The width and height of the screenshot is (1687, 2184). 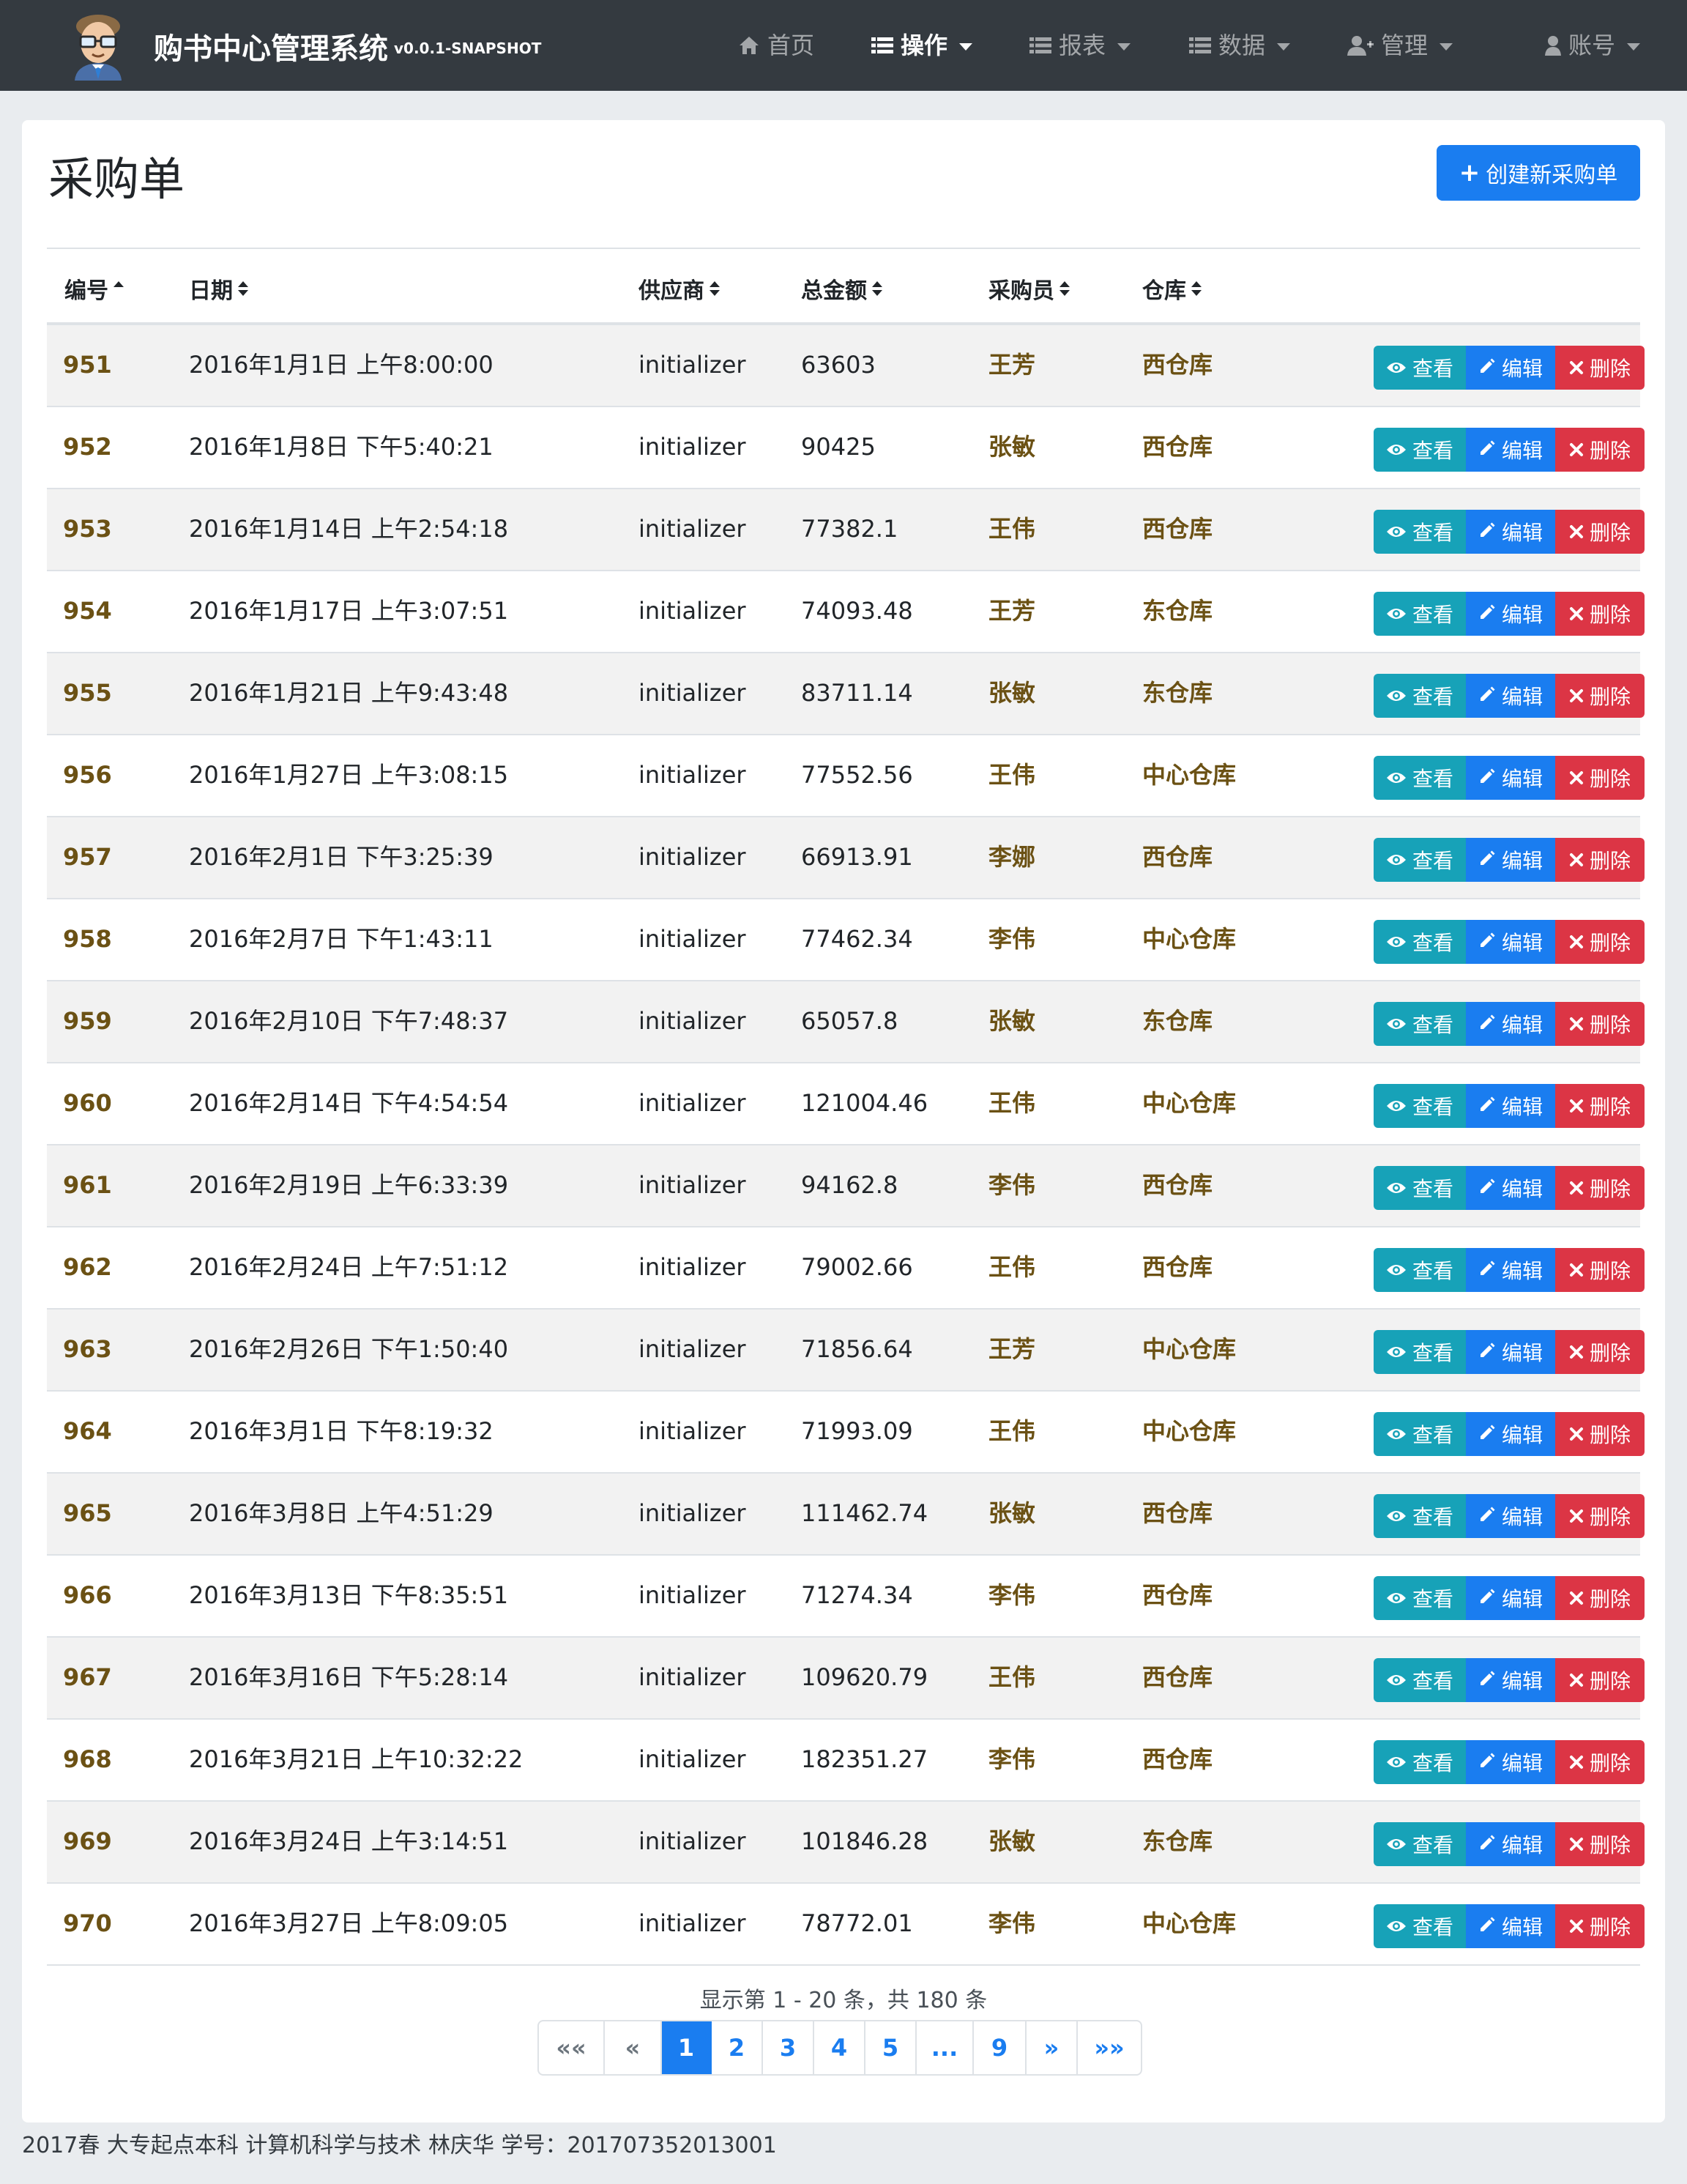 I want to click on nav-account: 账号, so click(x=1593, y=45).